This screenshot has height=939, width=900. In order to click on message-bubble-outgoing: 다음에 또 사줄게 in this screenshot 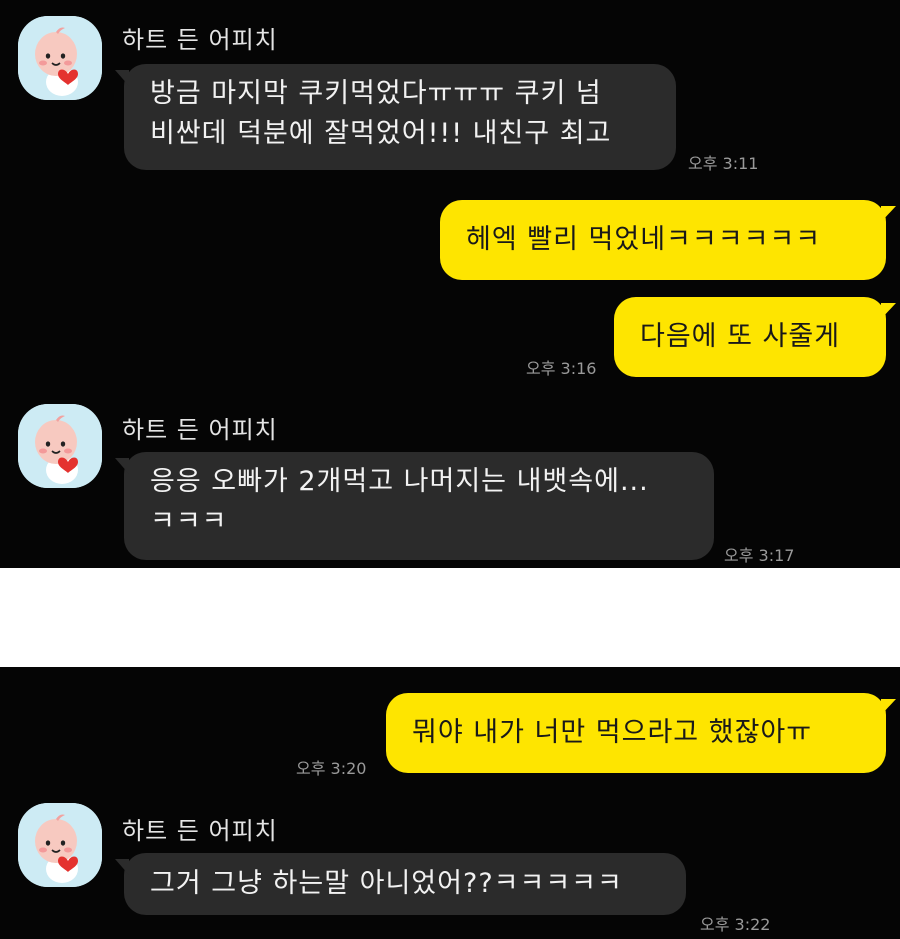, I will do `click(755, 337)`.